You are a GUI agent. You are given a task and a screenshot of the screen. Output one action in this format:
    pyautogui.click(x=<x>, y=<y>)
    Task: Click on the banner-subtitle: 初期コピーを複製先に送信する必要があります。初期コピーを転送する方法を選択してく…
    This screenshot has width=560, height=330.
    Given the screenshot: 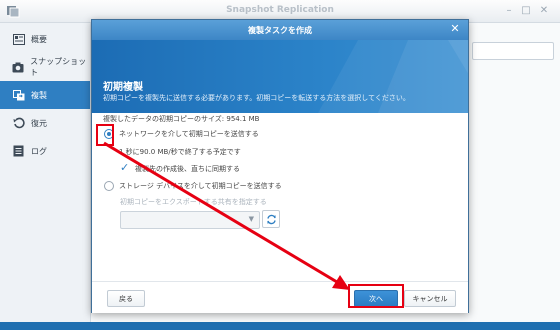 What is the action you would take?
    pyautogui.click(x=256, y=98)
    